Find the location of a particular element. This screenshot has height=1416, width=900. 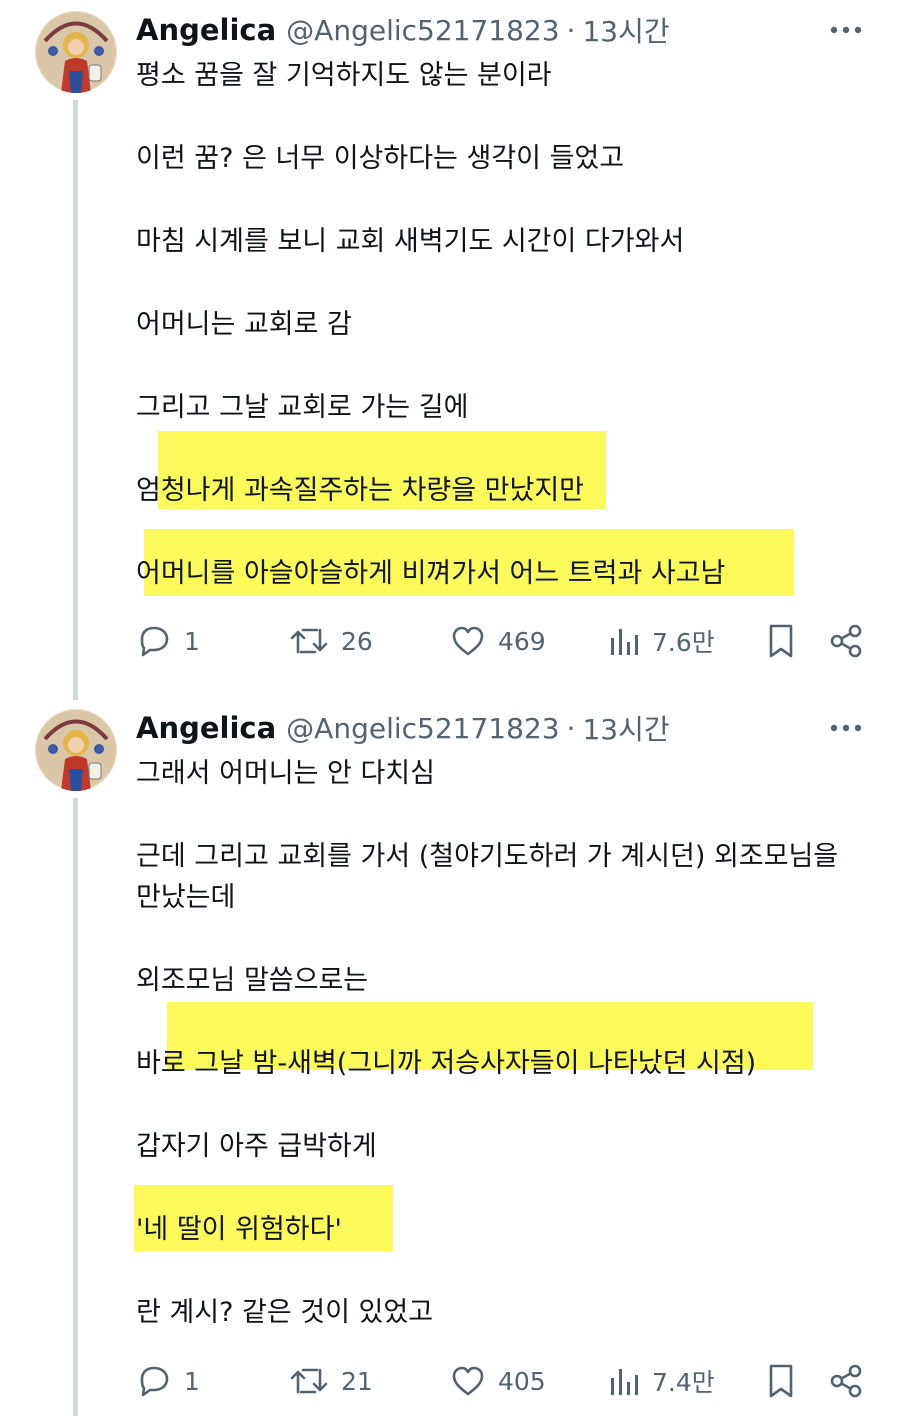

tweet-text-line: 바로 그날 밤-새벽(그니까 저승사자들이 나타났던 시점) is located at coordinates (446, 1063).